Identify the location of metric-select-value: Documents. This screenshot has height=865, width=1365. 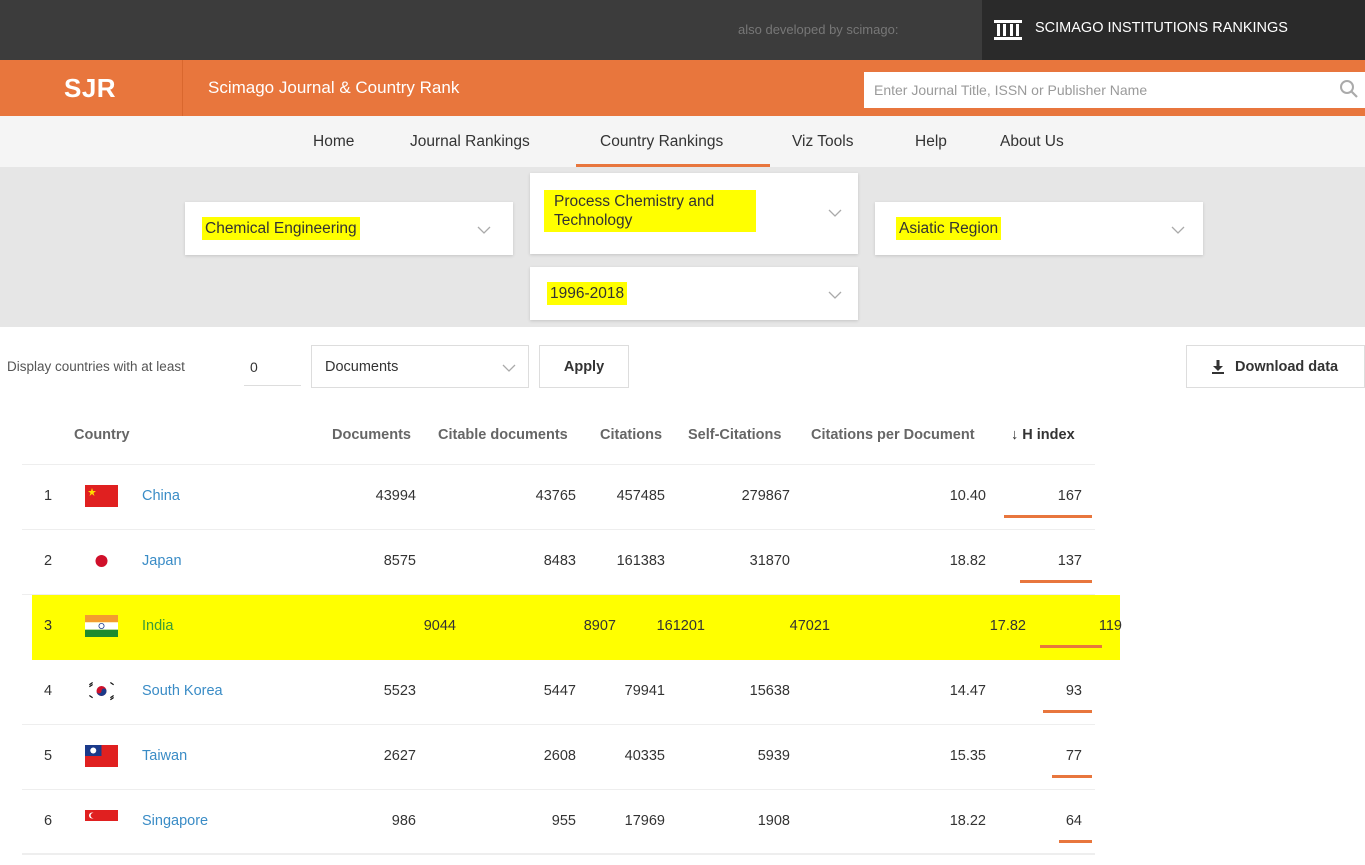
(362, 367).